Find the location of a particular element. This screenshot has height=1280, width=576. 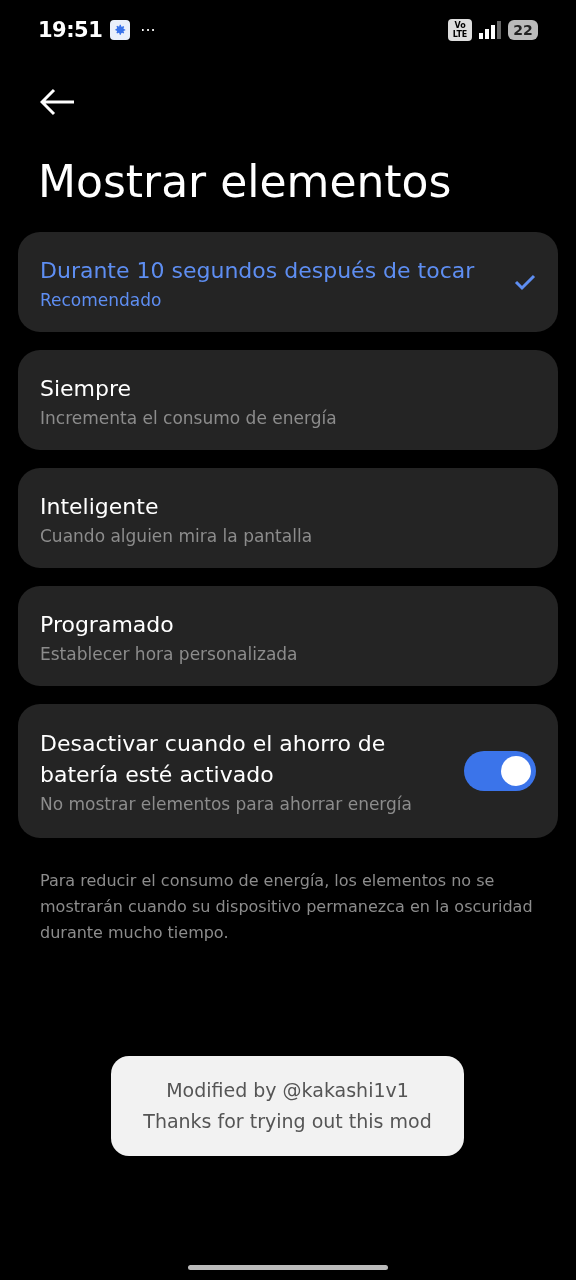

toast-text: Thanks for trying out this mod is located at coordinates (287, 1121).